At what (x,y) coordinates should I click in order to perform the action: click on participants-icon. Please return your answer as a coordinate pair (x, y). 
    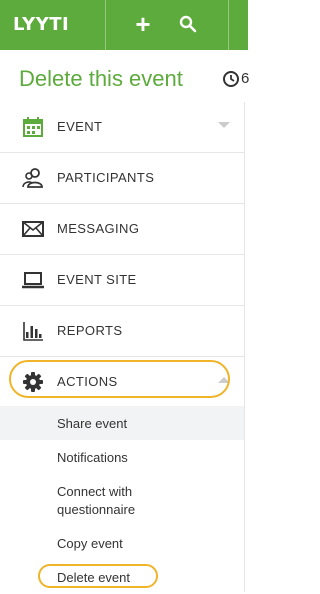
    Looking at the image, I should click on (32, 178).